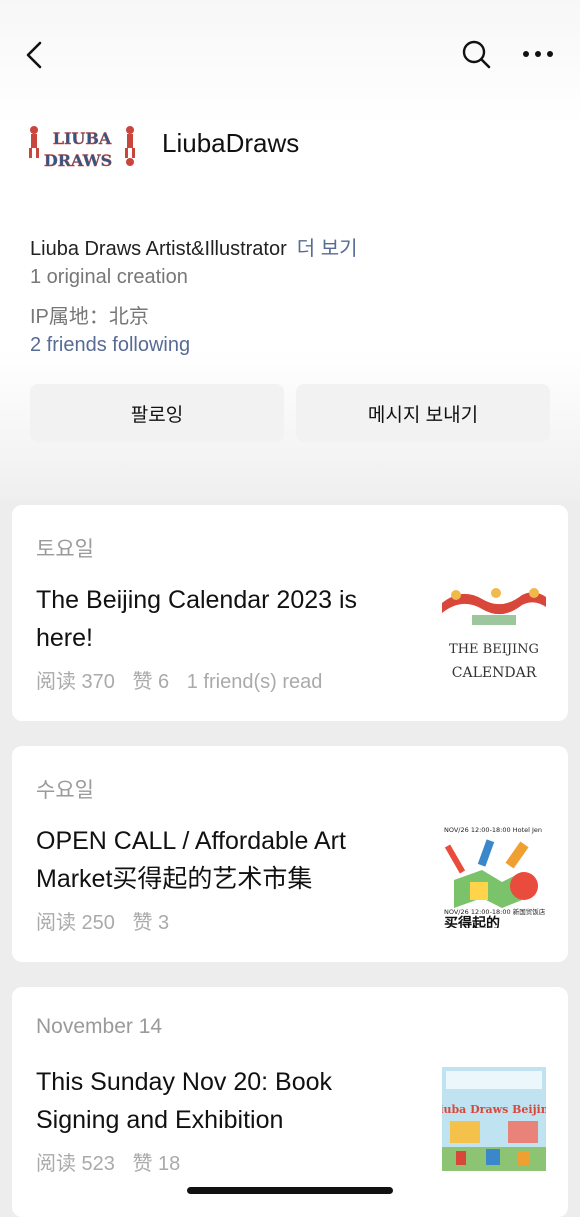 The height and width of the screenshot is (1217, 580). What do you see at coordinates (493, 830) in the screenshot?
I see `thumb-caption-top: NOV/26 12:00-18:00 Hotel Jen` at bounding box center [493, 830].